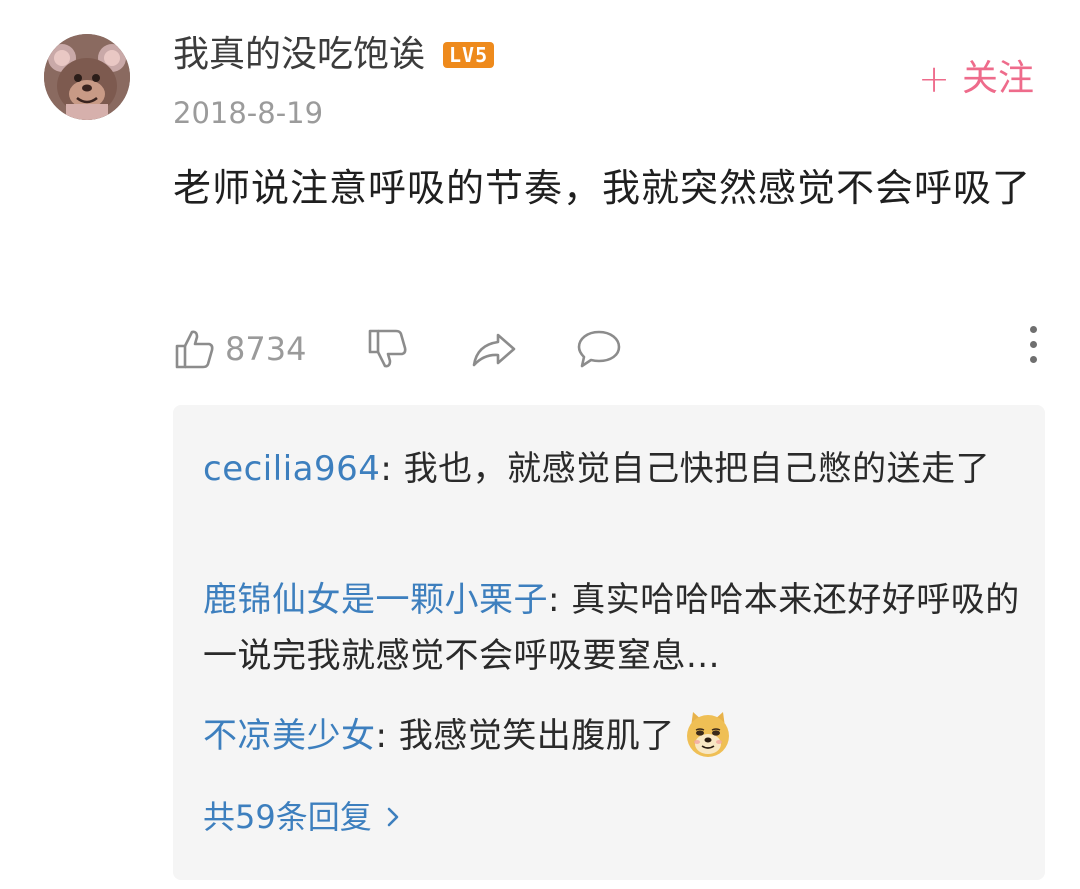 The width and height of the screenshot is (1080, 889). What do you see at coordinates (266, 349) in the screenshot?
I see `like-count: 8734` at bounding box center [266, 349].